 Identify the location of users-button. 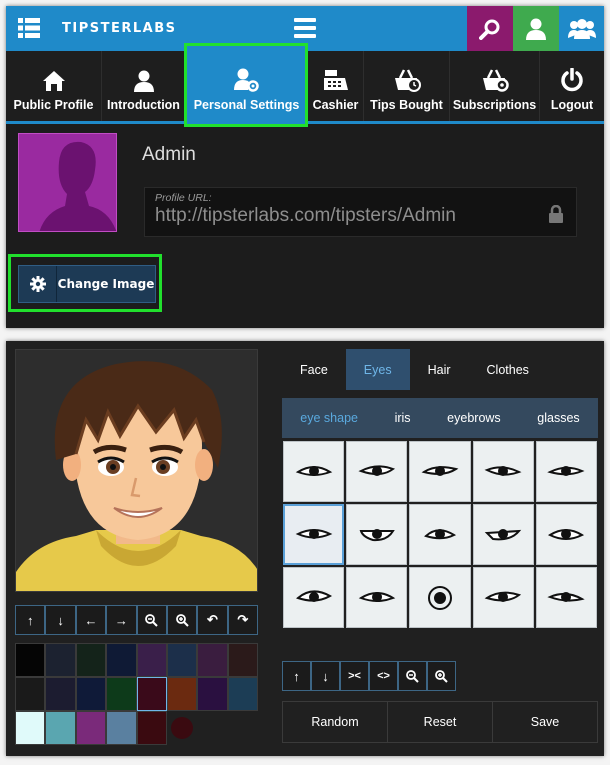
(581, 28).